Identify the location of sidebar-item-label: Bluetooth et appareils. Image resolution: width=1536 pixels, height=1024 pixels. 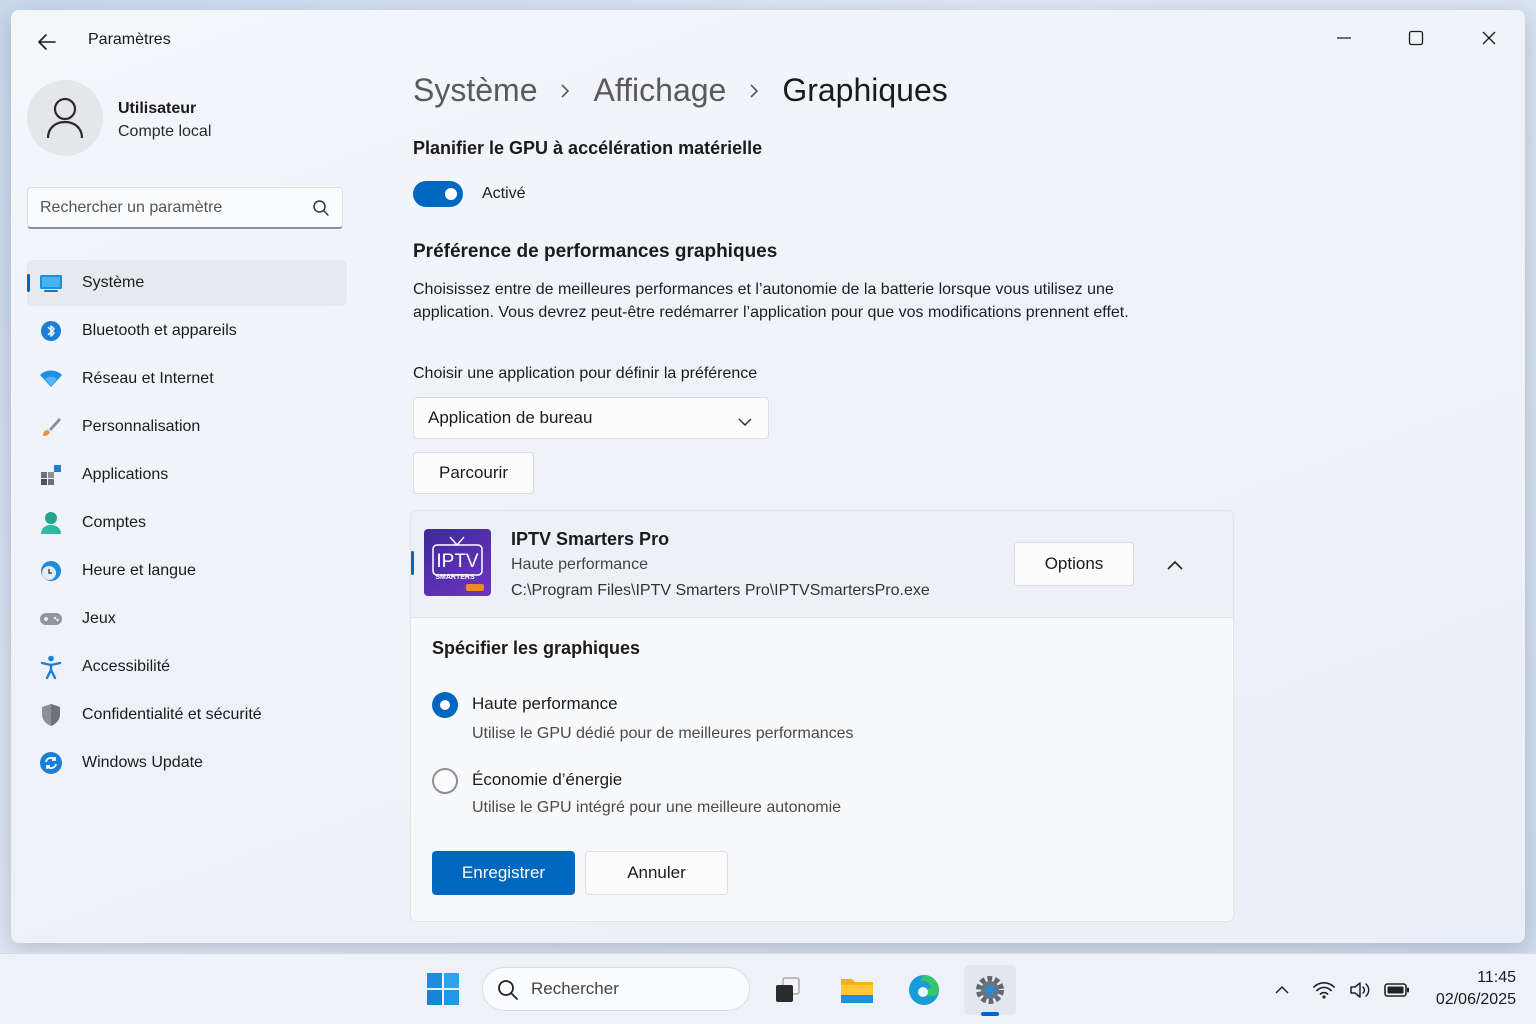
(159, 330).